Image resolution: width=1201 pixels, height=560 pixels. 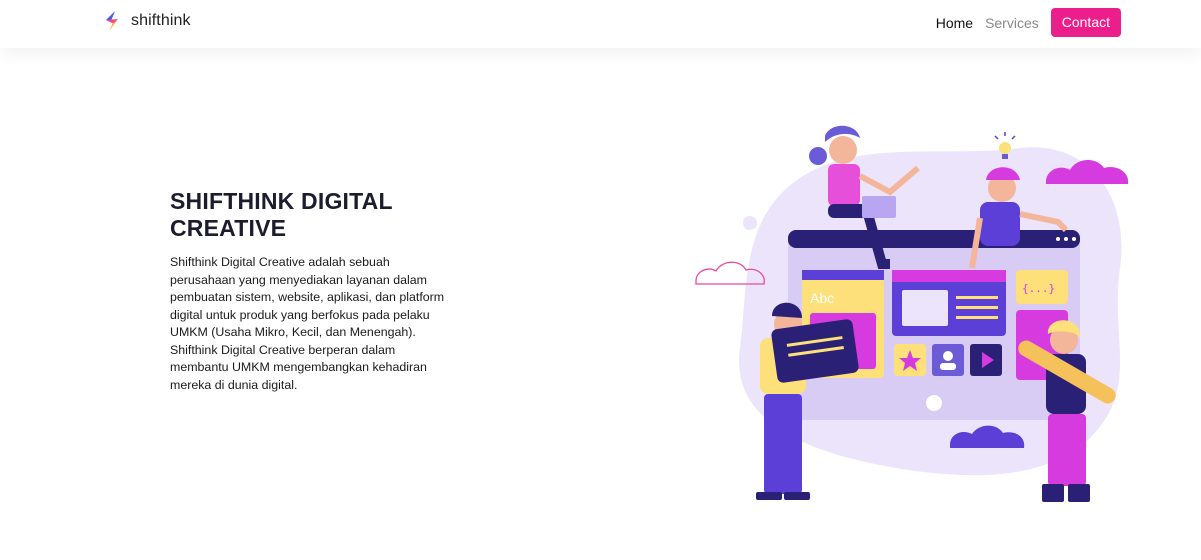 What do you see at coordinates (1038, 288) in the screenshot?
I see `code-card-label: {...}` at bounding box center [1038, 288].